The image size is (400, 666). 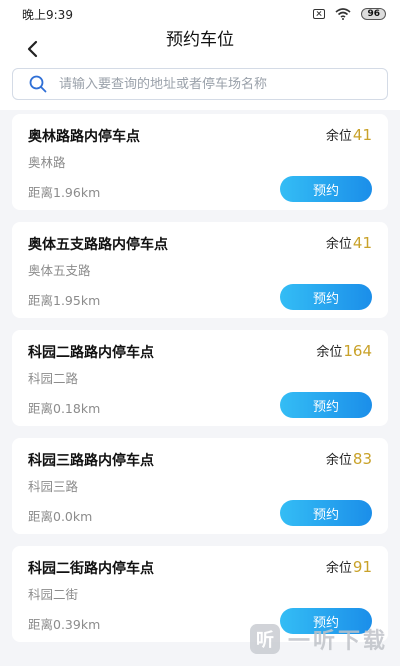 What do you see at coordinates (47, 162) in the screenshot?
I see `lot-road: 奥林路` at bounding box center [47, 162].